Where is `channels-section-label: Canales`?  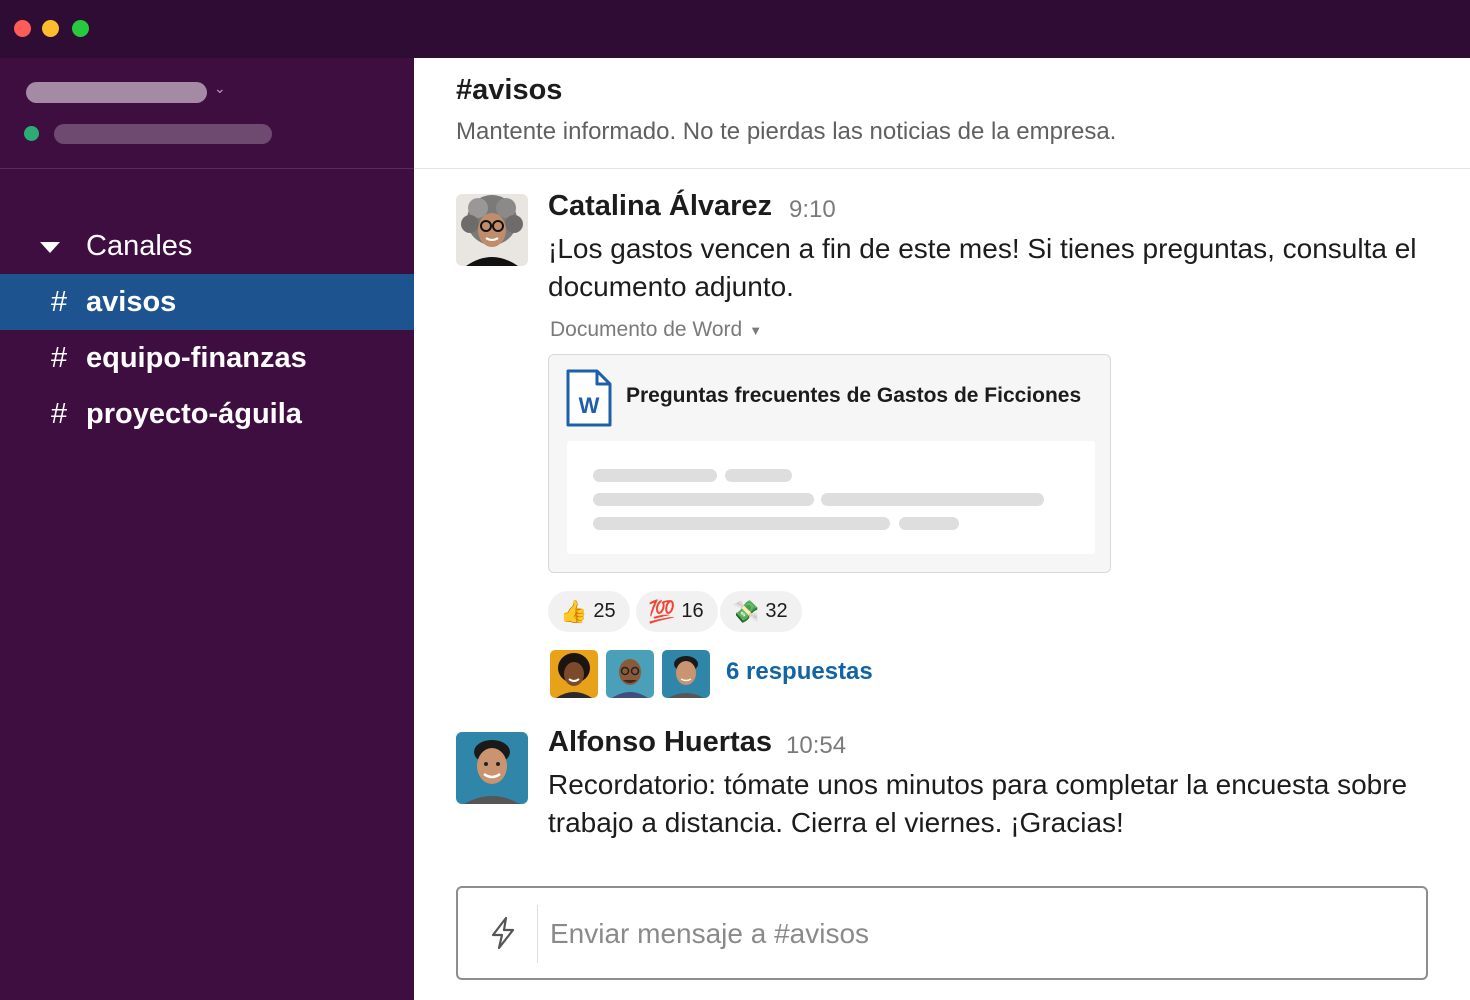 channels-section-label: Canales is located at coordinates (139, 245).